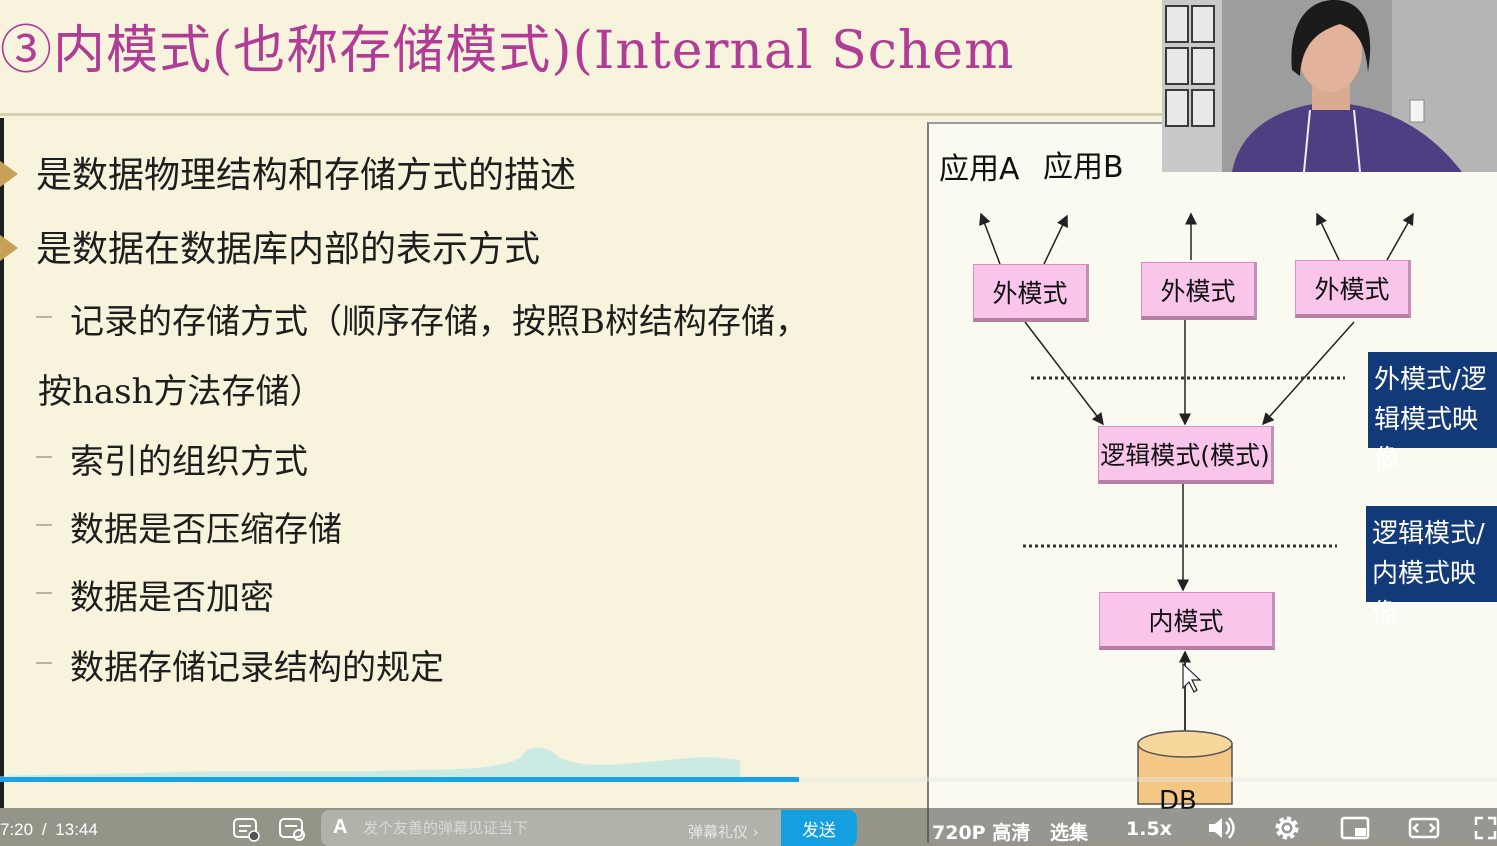 The height and width of the screenshot is (846, 1497). What do you see at coordinates (246, 829) in the screenshot?
I see `danmu-toggle-icon` at bounding box center [246, 829].